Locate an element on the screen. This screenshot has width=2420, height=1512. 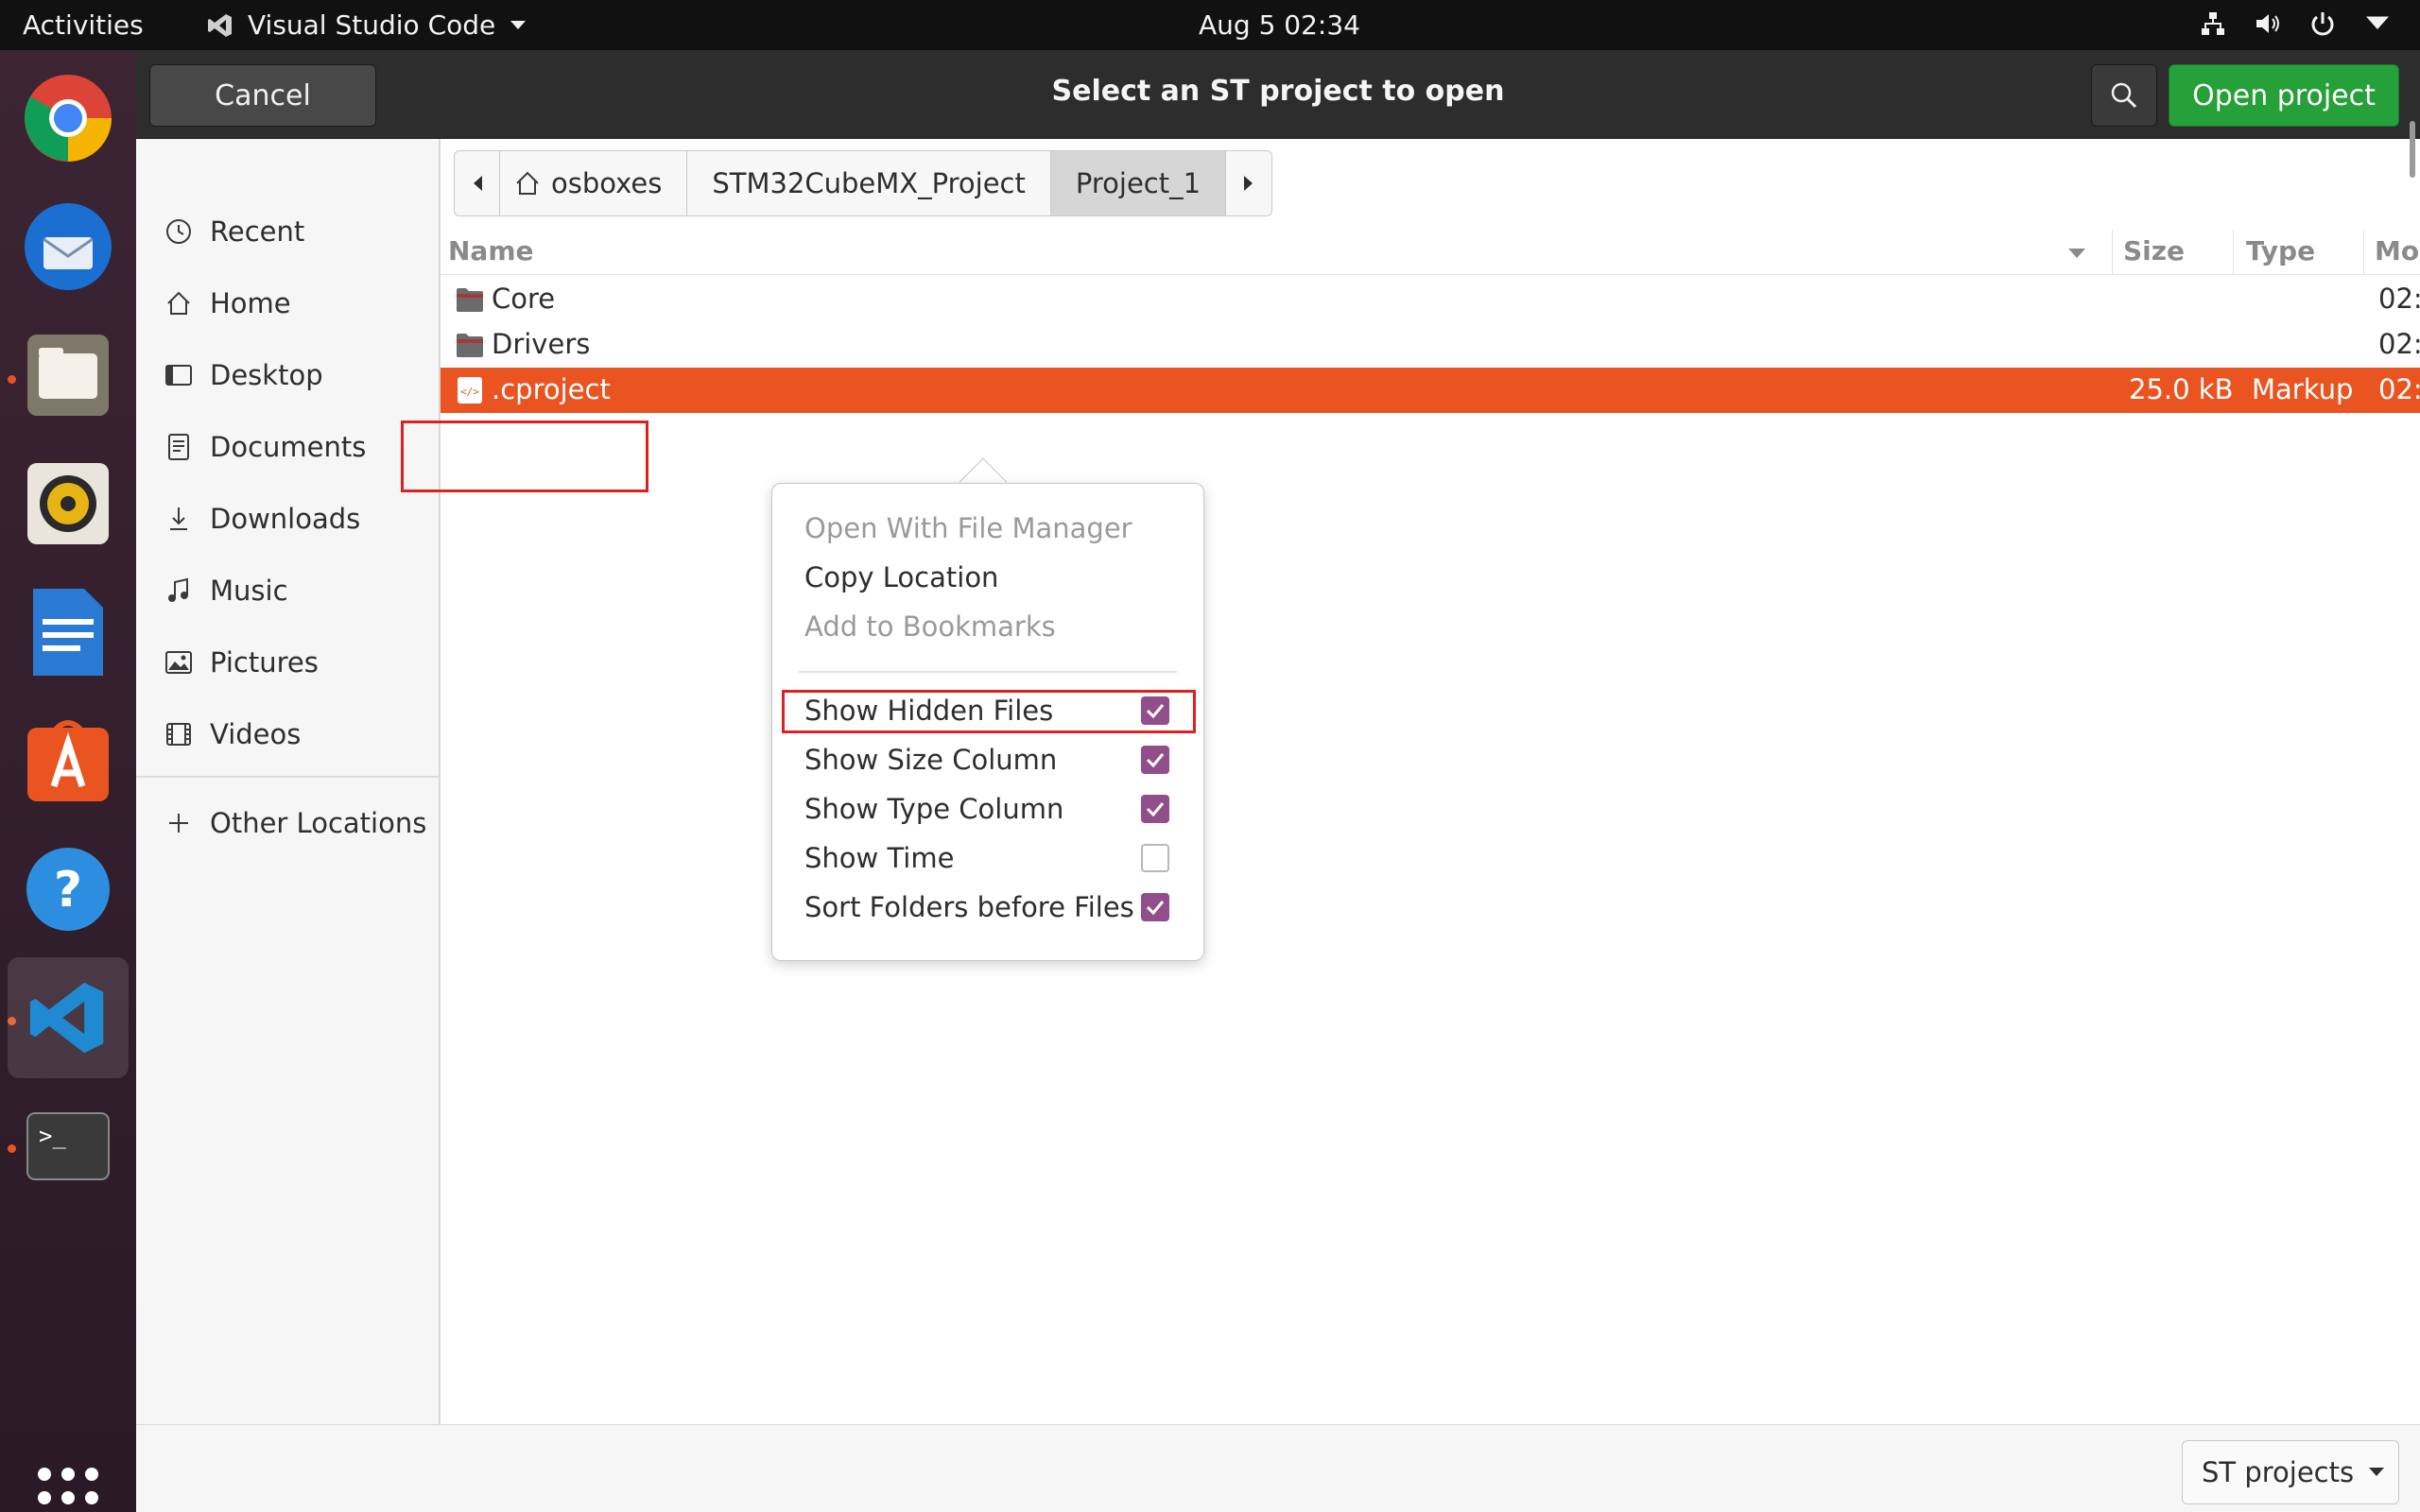
path-back-button is located at coordinates (478, 183).